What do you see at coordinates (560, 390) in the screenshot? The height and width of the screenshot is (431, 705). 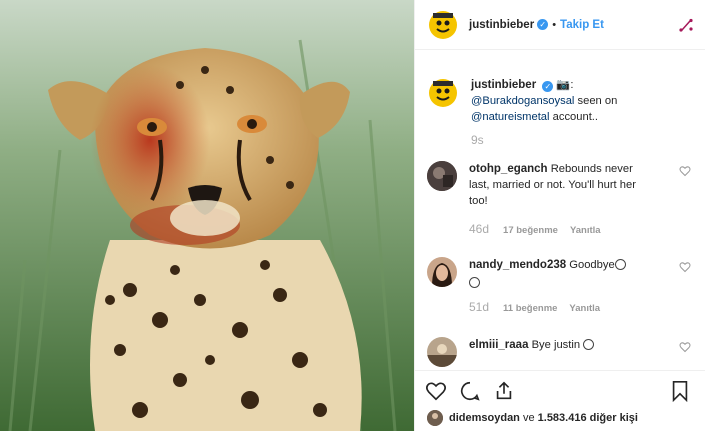 I see `post-actions-bar` at bounding box center [560, 390].